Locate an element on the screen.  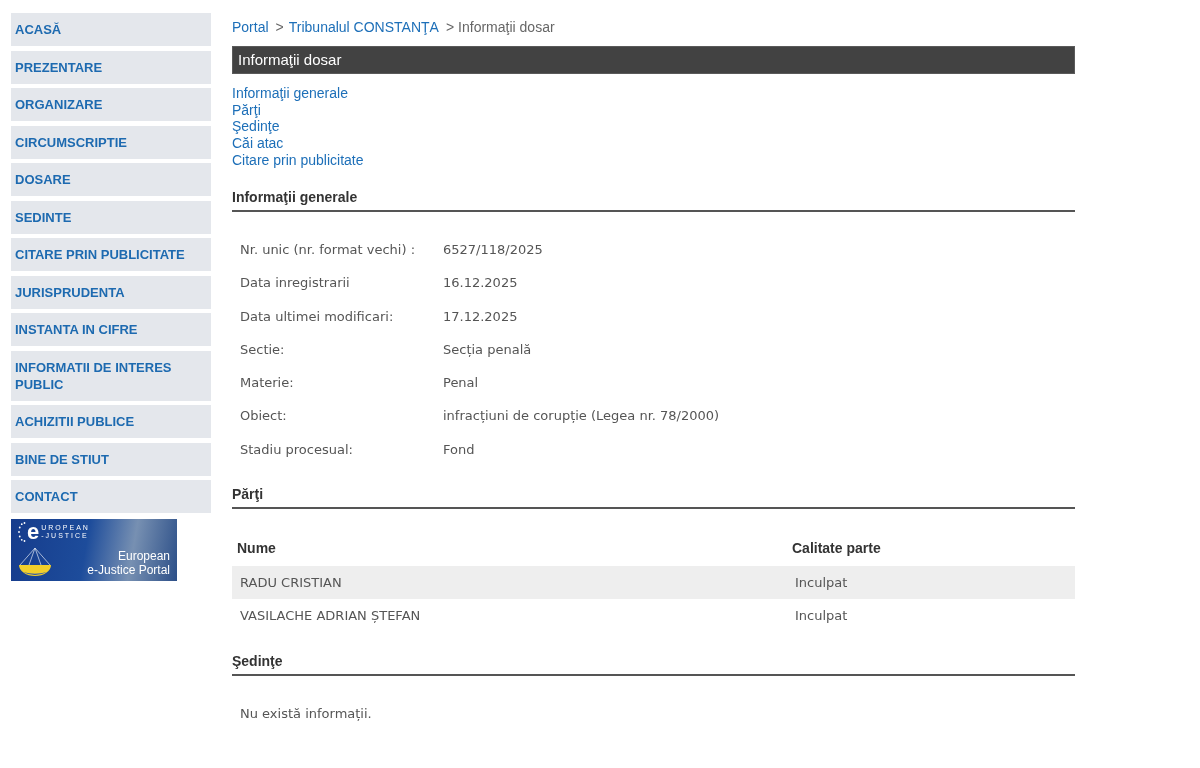
section-link: Părţi is located at coordinates (246, 110).